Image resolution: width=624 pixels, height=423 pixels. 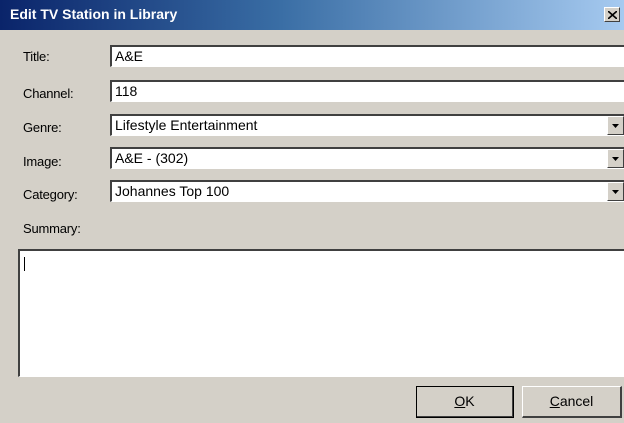 I want to click on dialog-title: Edit TV Station in Library, so click(x=94, y=14).